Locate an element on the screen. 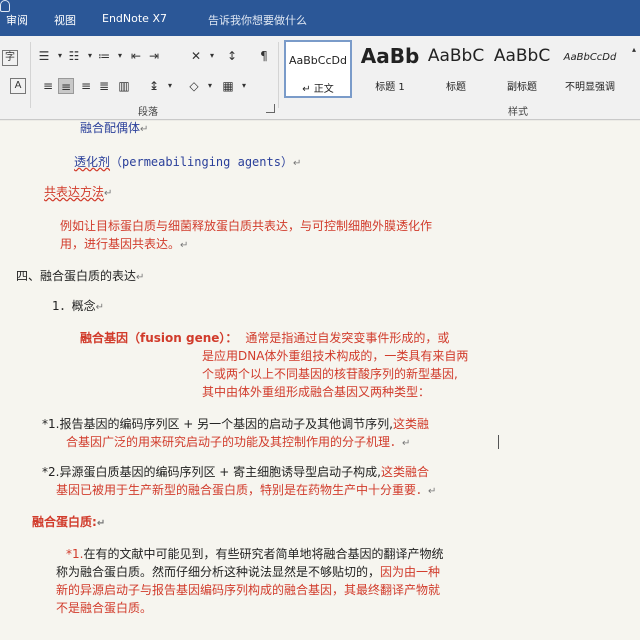 This screenshot has width=640, height=640. doc-line-fp-4: 不是融合蛋白质。 is located at coordinates (104, 608).